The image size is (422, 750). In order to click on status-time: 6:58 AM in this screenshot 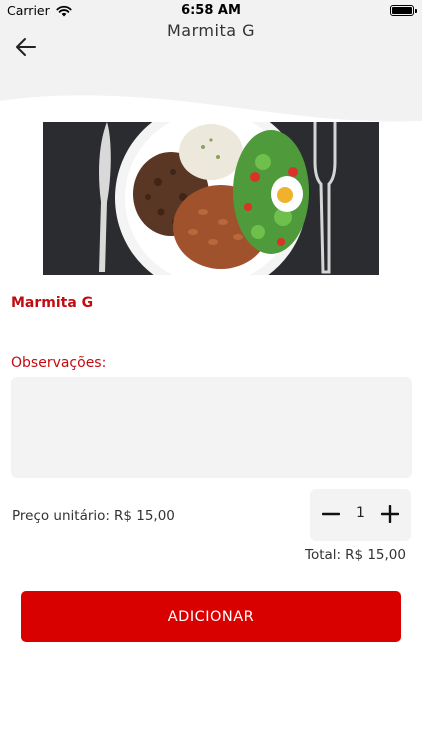, I will do `click(211, 10)`.